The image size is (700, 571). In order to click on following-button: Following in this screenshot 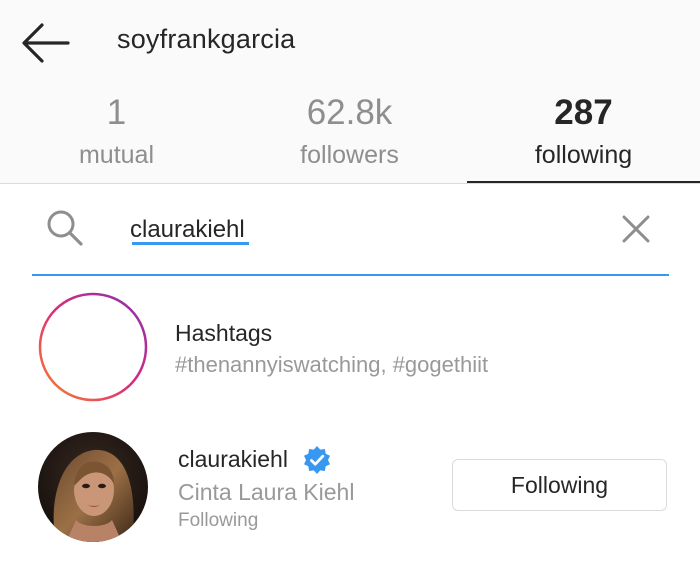, I will do `click(559, 485)`.